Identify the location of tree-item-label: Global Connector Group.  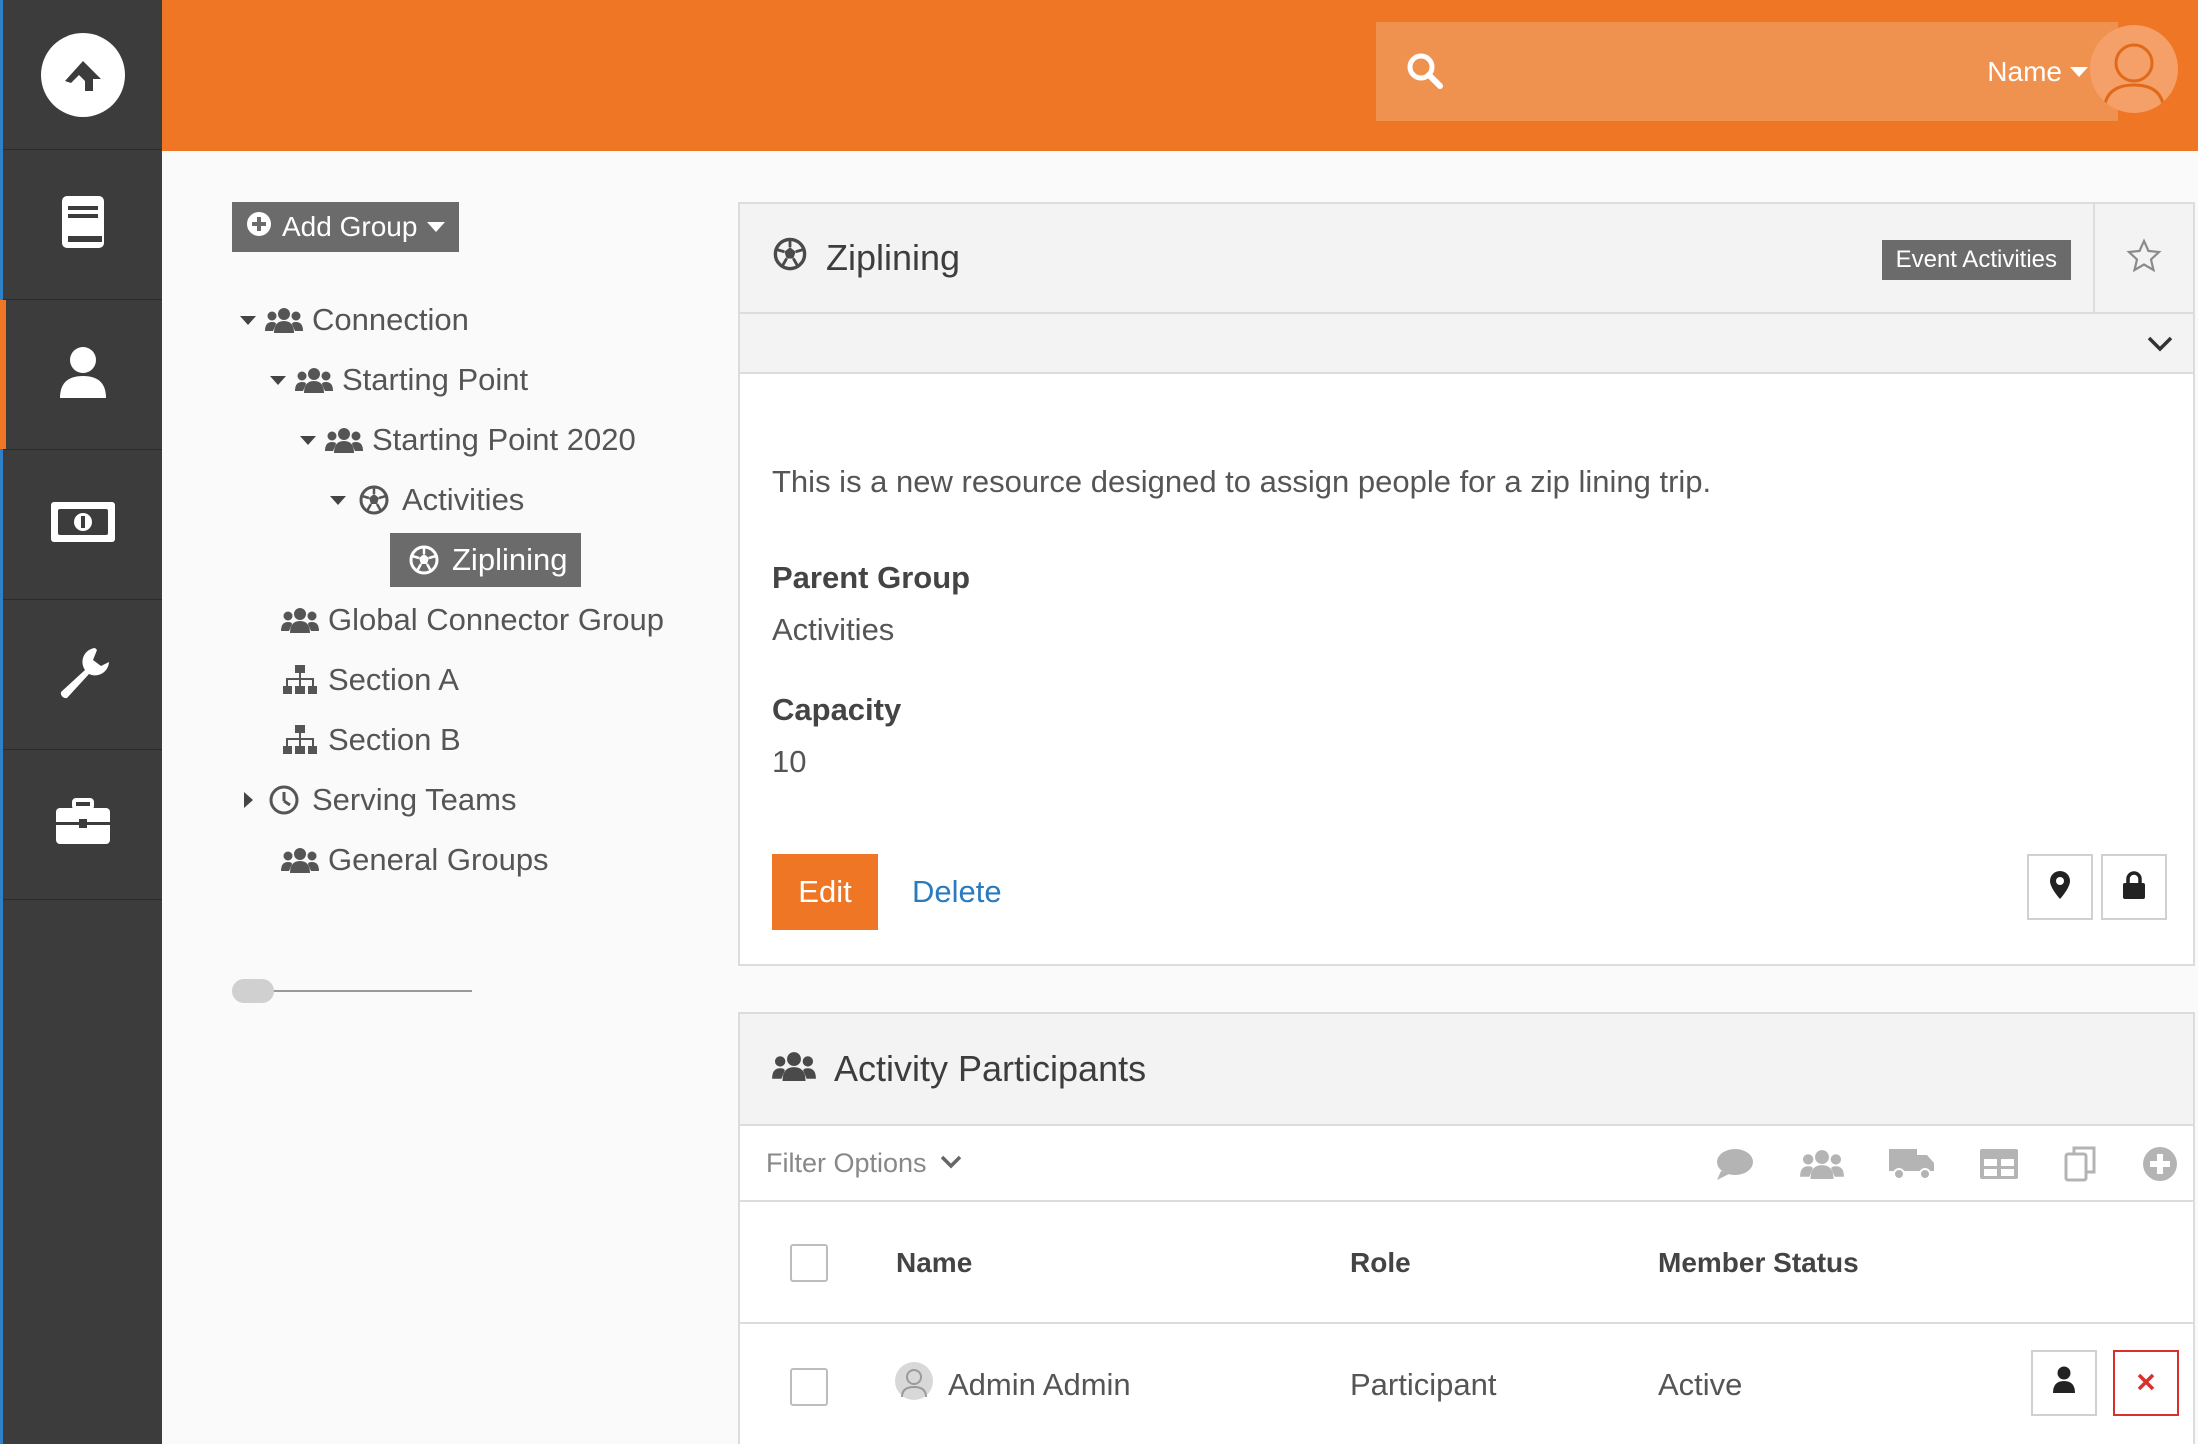
(496, 619).